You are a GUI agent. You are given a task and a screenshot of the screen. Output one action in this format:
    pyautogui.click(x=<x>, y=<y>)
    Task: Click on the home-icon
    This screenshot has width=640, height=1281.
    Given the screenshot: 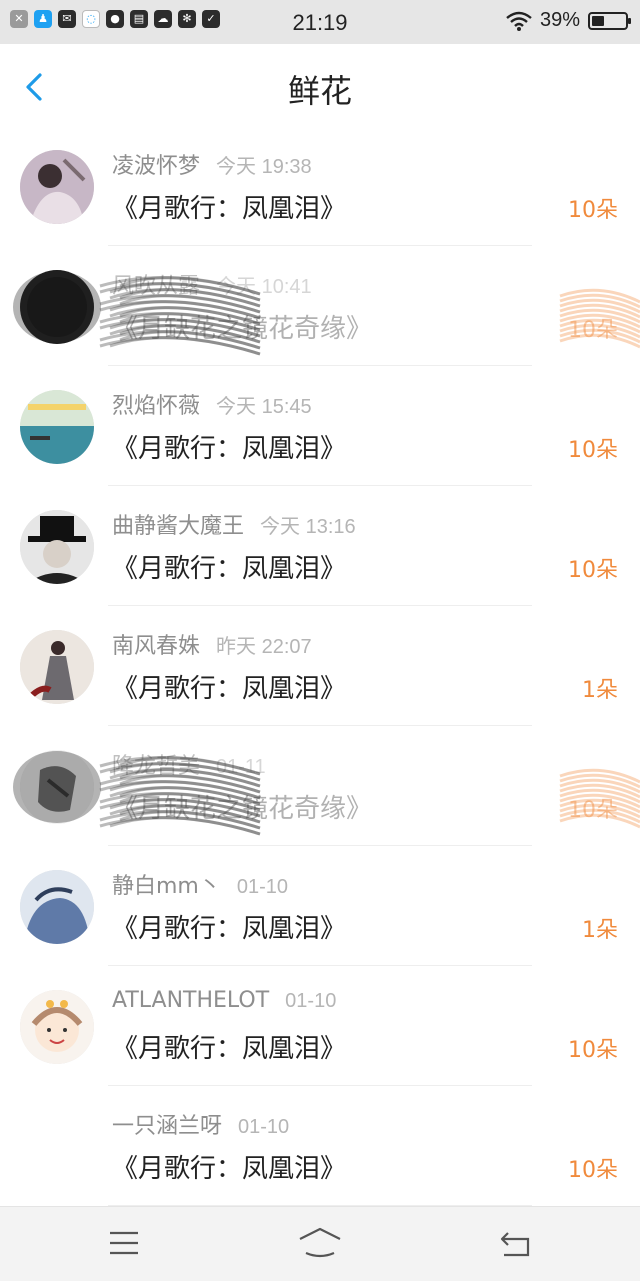 What is the action you would take?
    pyautogui.click(x=320, y=1243)
    